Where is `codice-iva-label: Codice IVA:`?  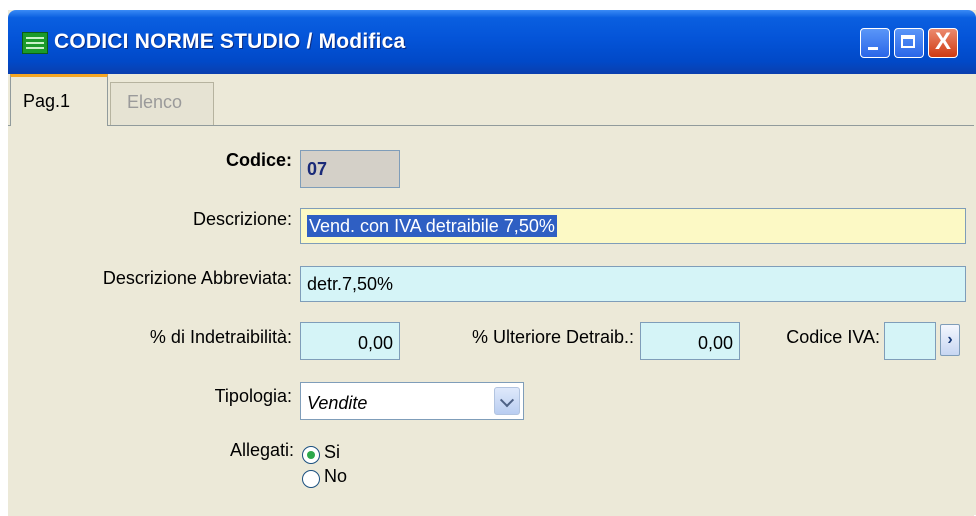 codice-iva-label: Codice IVA: is located at coordinates (833, 337).